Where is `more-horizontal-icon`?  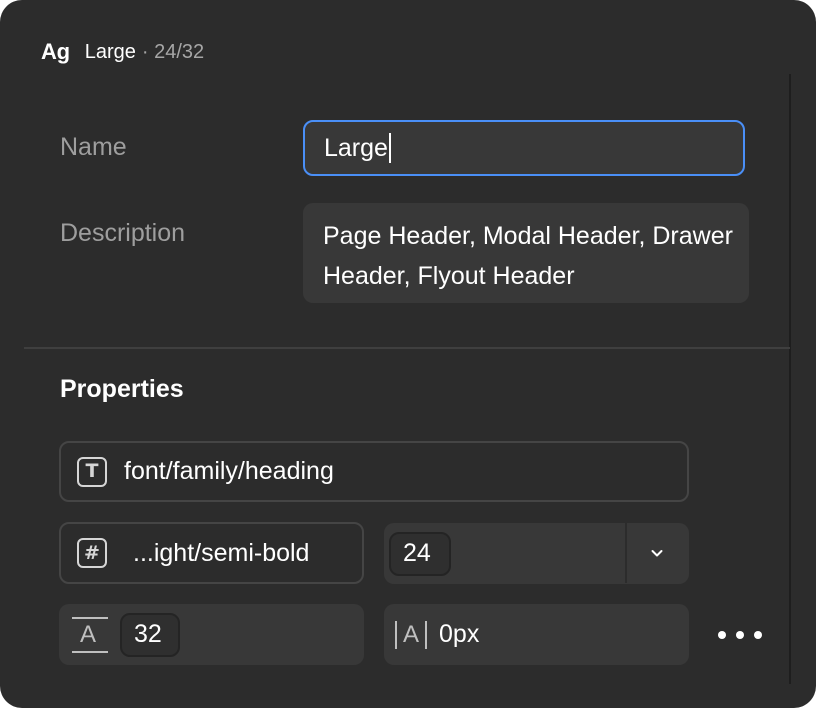
more-horizontal-icon is located at coordinates (740, 635).